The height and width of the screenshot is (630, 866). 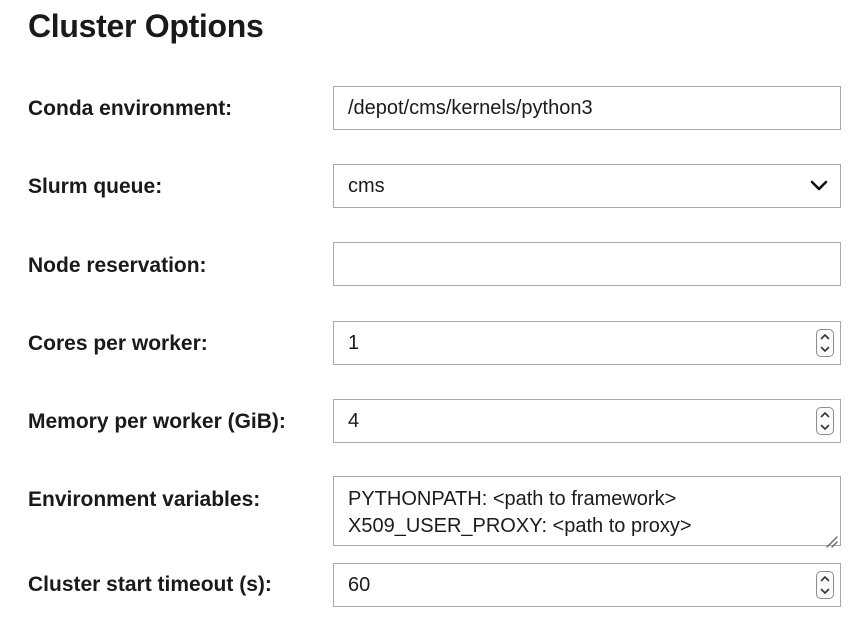 What do you see at coordinates (825, 585) in the screenshot?
I see `cluster-start-timeout-stepper-icon` at bounding box center [825, 585].